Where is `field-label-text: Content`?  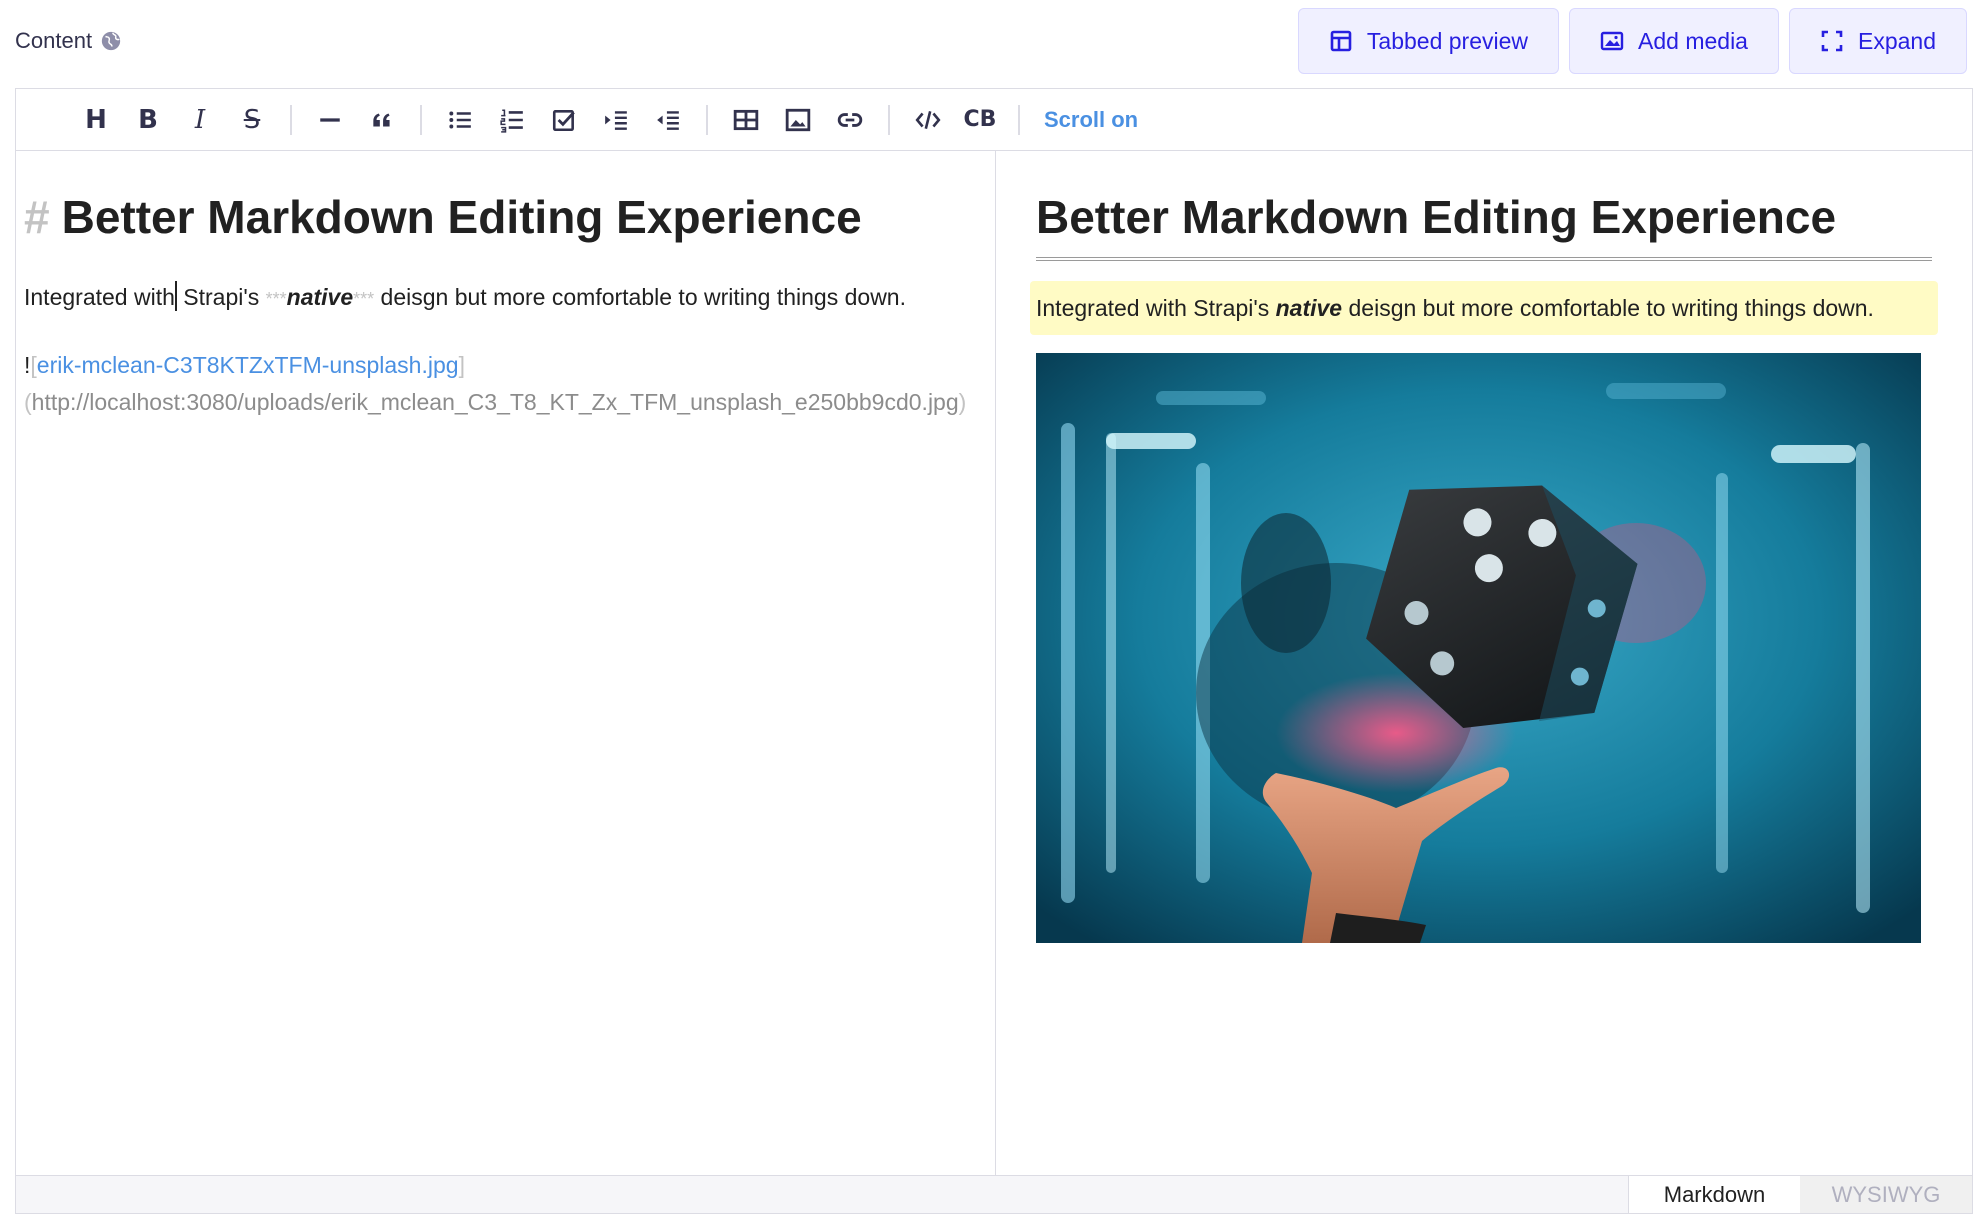 field-label-text: Content is located at coordinates (54, 40).